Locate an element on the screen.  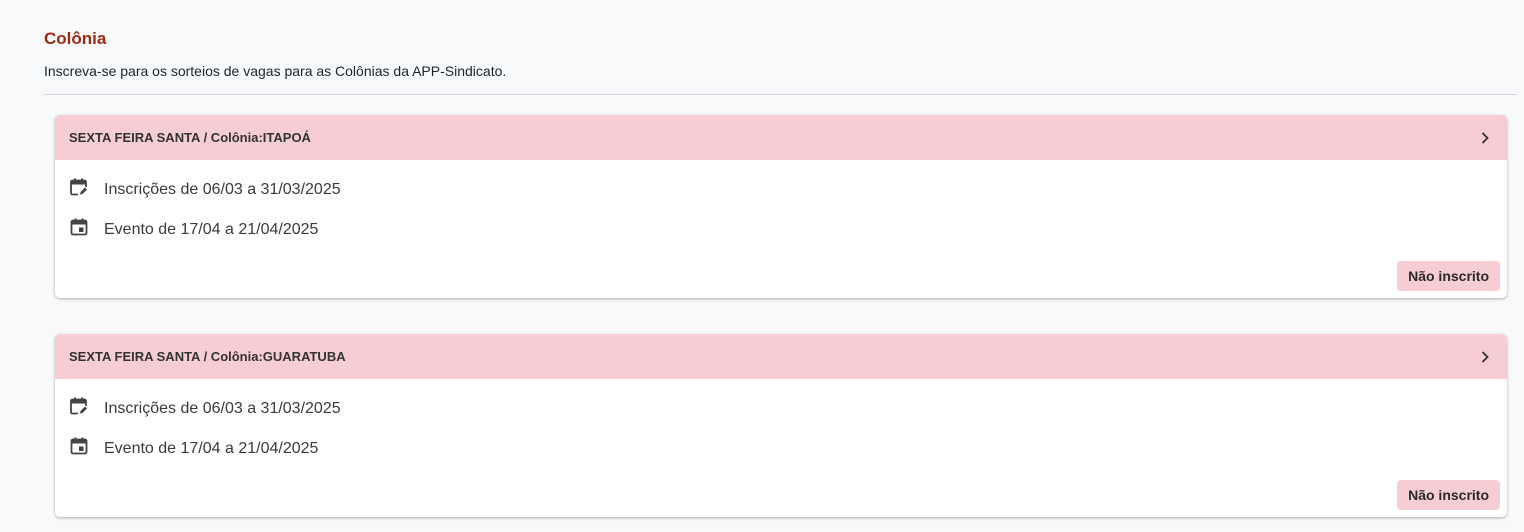
divider is located at coordinates (780, 94).